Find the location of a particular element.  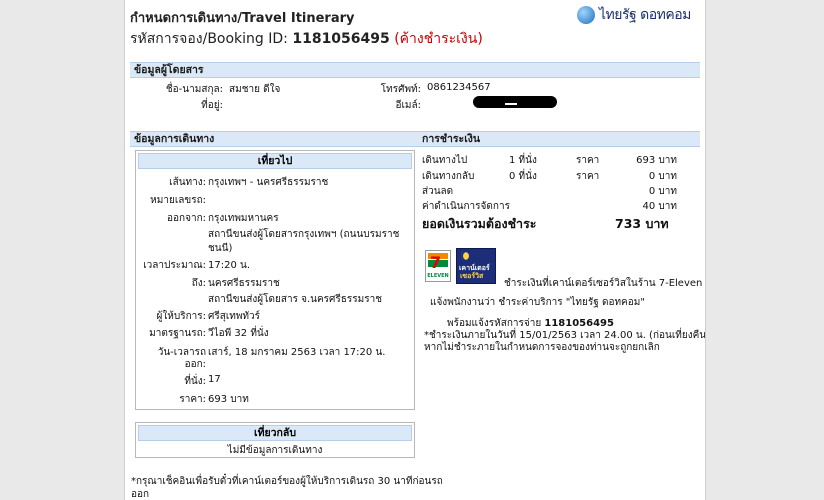

redacted-email is located at coordinates (515, 102).